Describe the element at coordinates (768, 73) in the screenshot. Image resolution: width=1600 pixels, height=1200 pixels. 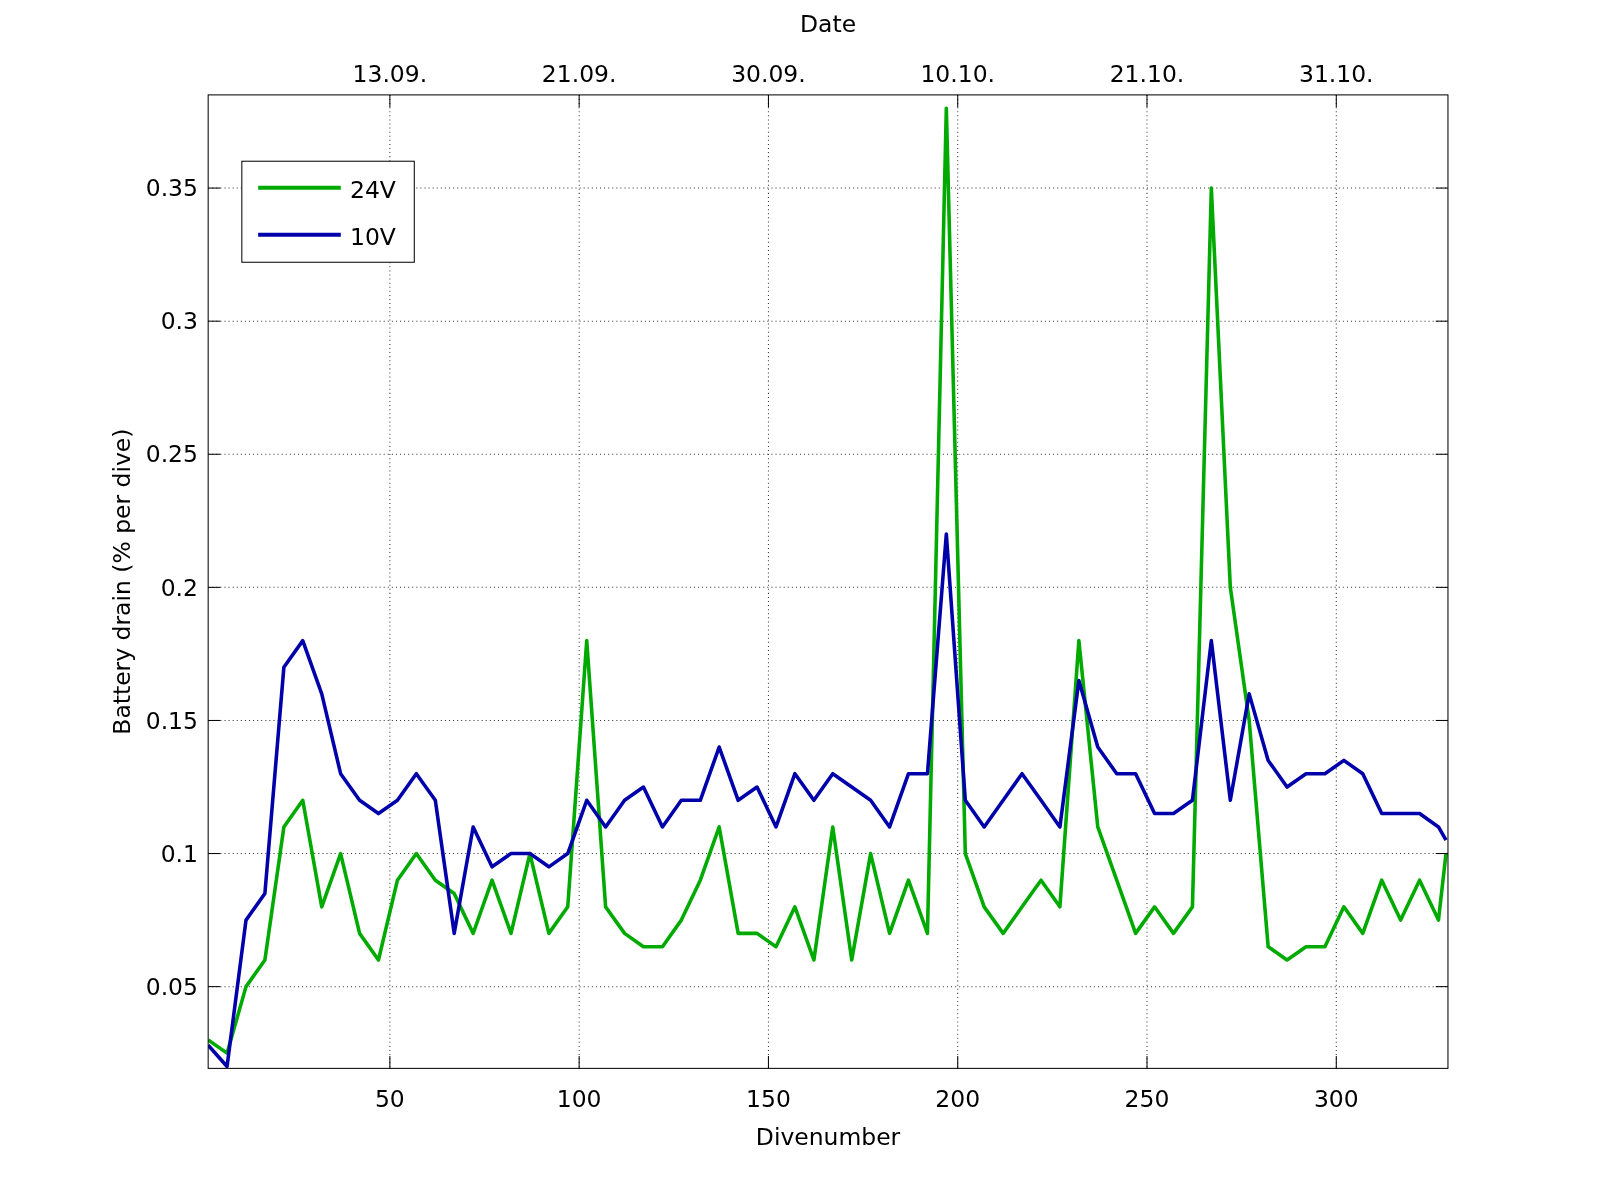
I see `date-tick-label: 30.09.` at that location.